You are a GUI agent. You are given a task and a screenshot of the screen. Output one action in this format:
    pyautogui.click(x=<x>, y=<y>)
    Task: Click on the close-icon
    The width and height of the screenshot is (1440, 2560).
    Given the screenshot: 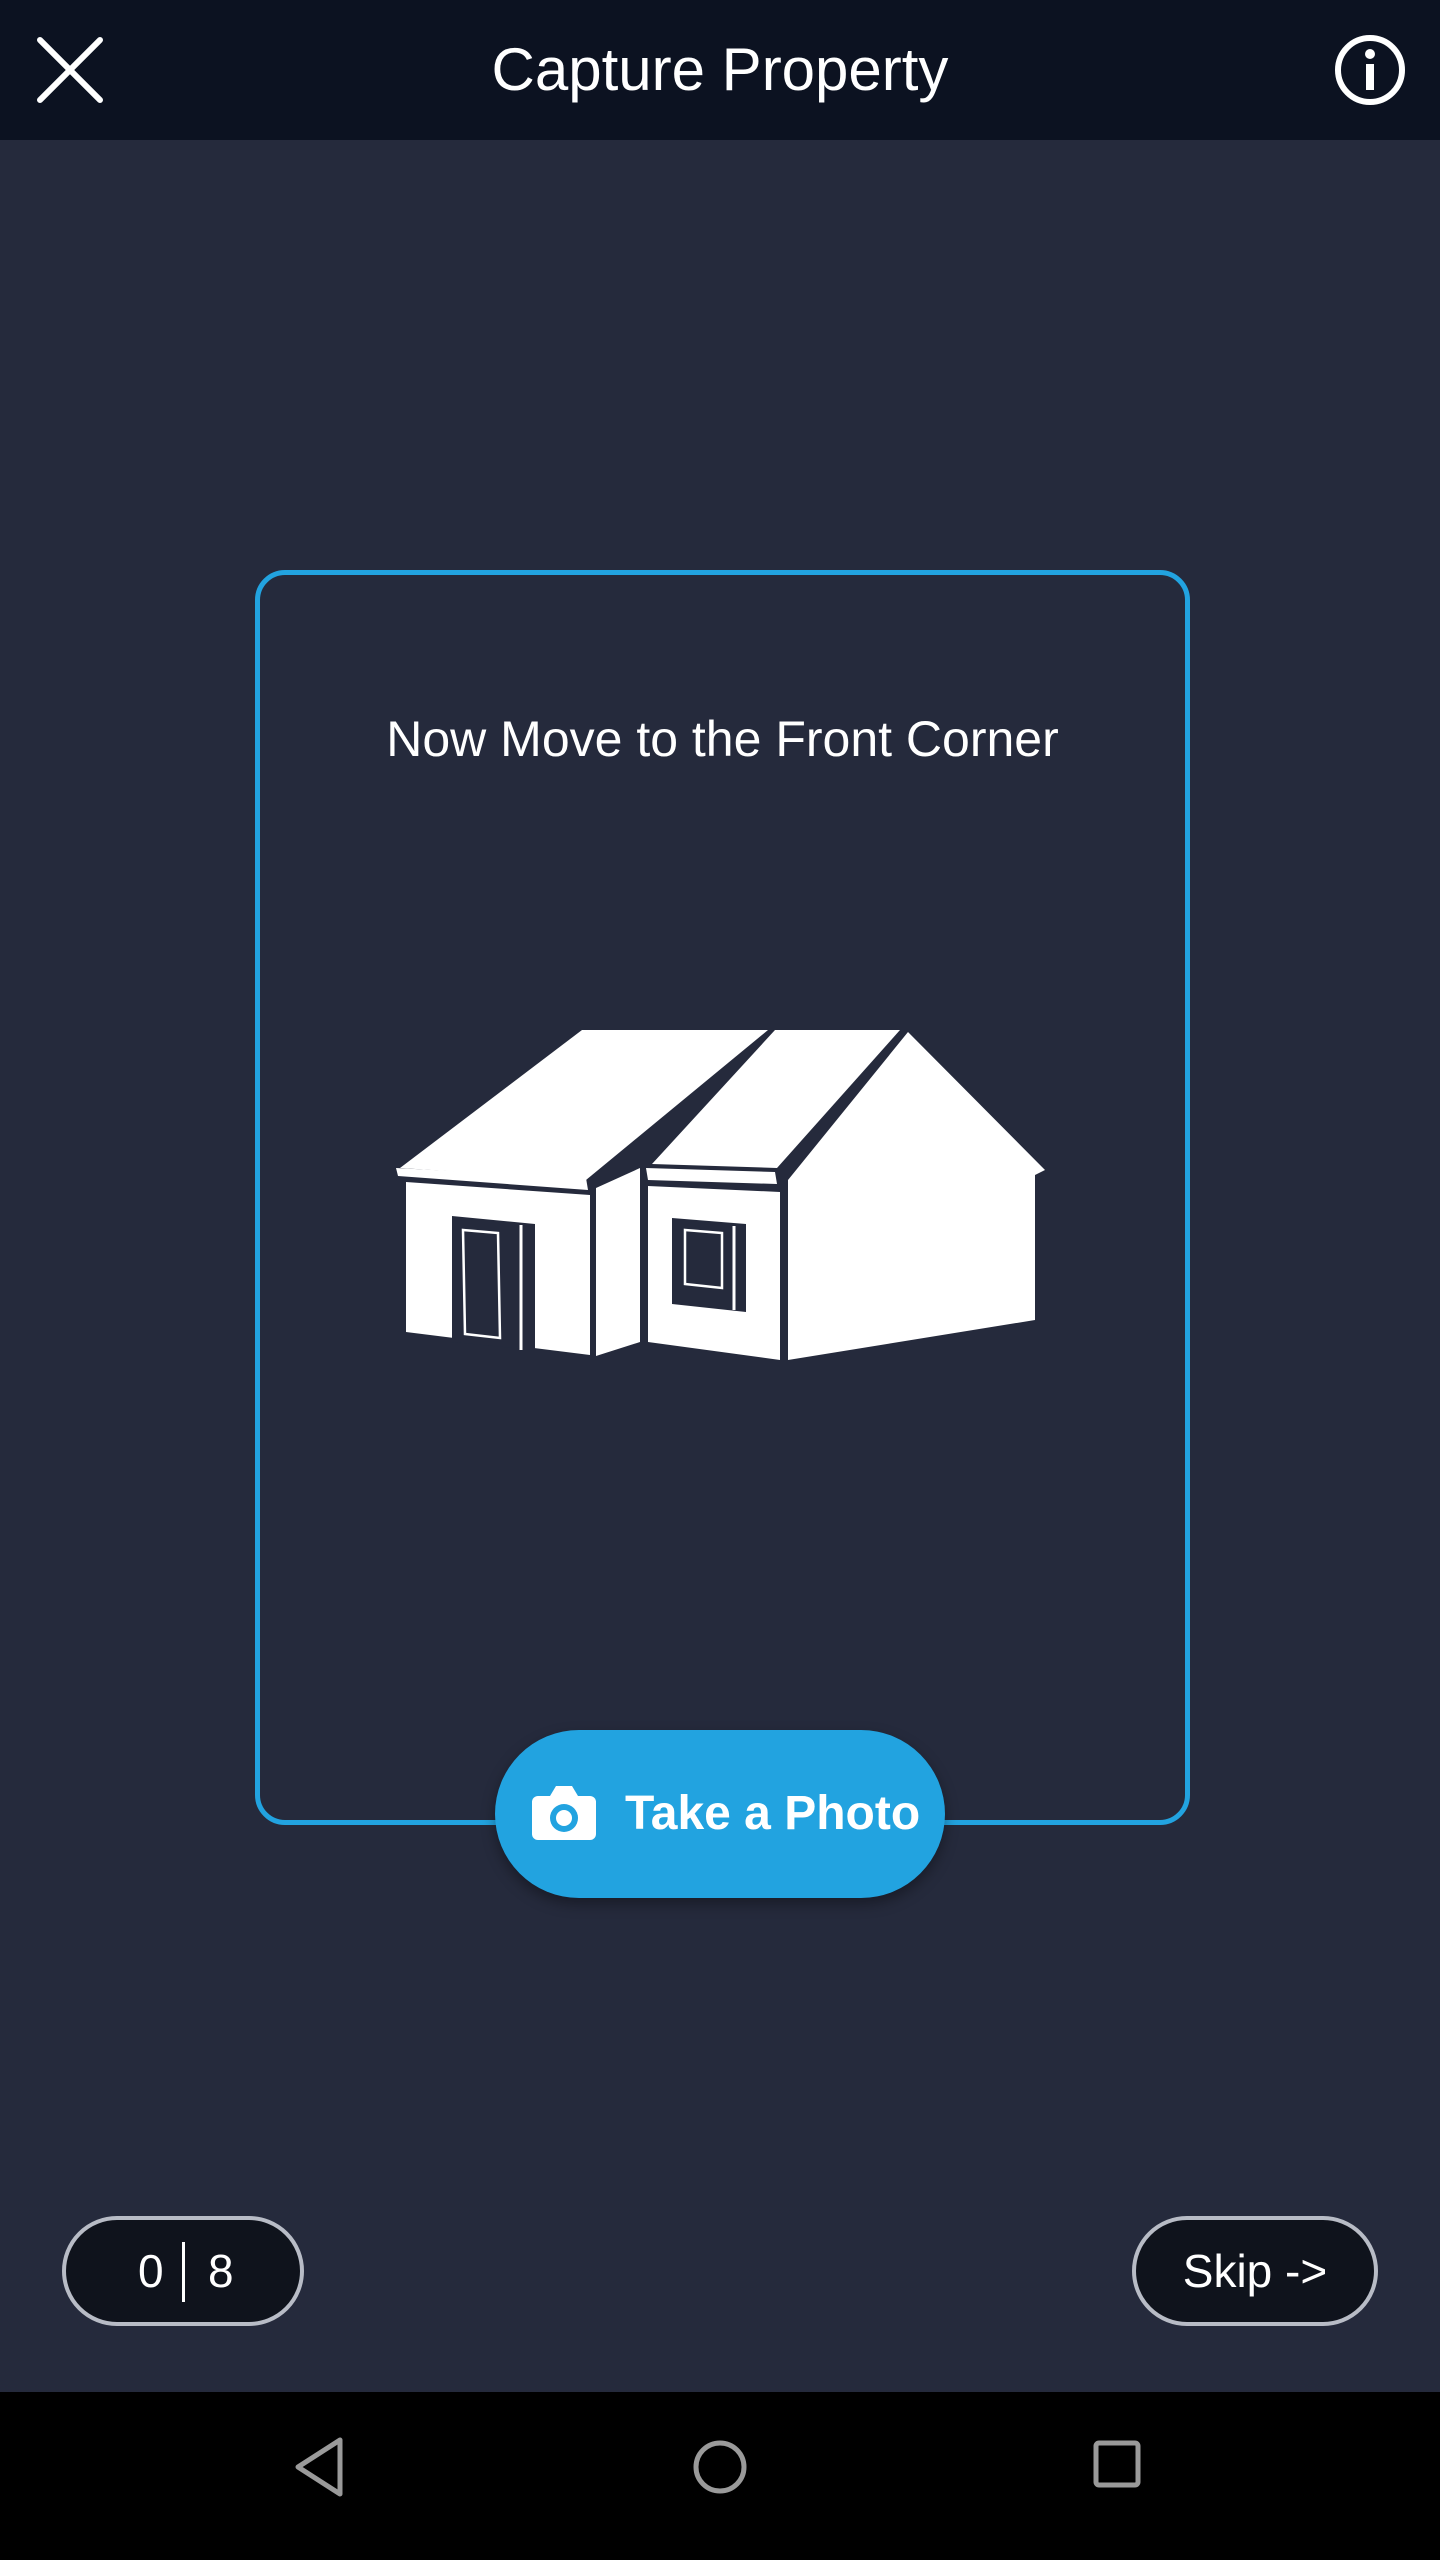 What is the action you would take?
    pyautogui.click(x=70, y=70)
    